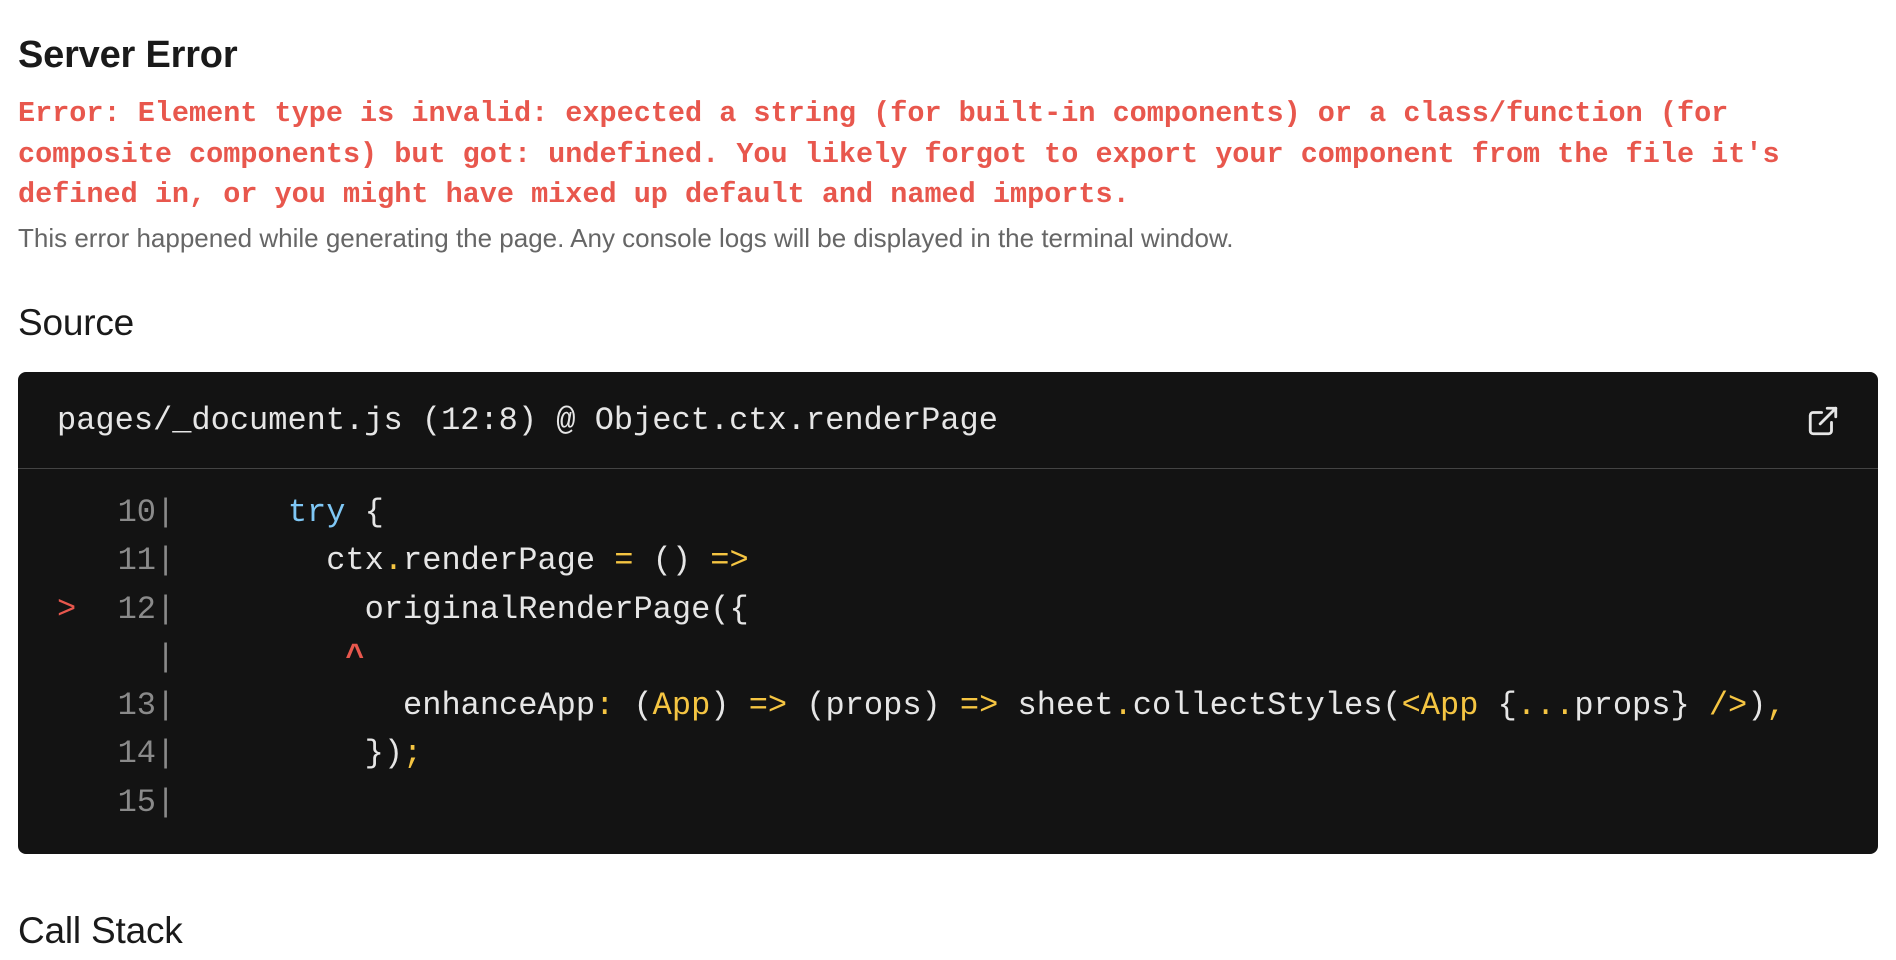 This screenshot has height=960, width=1896. I want to click on code-token: =, so click(624, 561).